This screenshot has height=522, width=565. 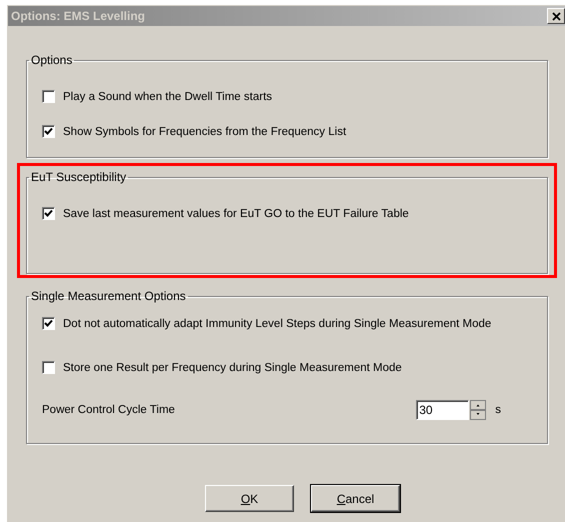 What do you see at coordinates (294, 213) in the screenshot?
I see `checkbox-option: Save last measurement values for EuT GO to the EUT Failure Table` at bounding box center [294, 213].